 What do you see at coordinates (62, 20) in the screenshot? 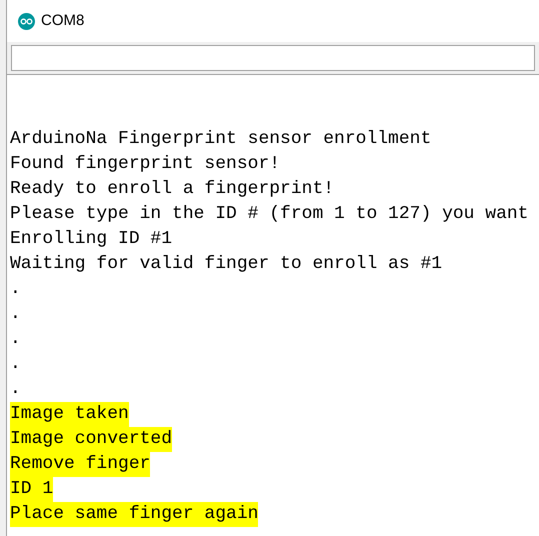
I see `window-title: COM8` at bounding box center [62, 20].